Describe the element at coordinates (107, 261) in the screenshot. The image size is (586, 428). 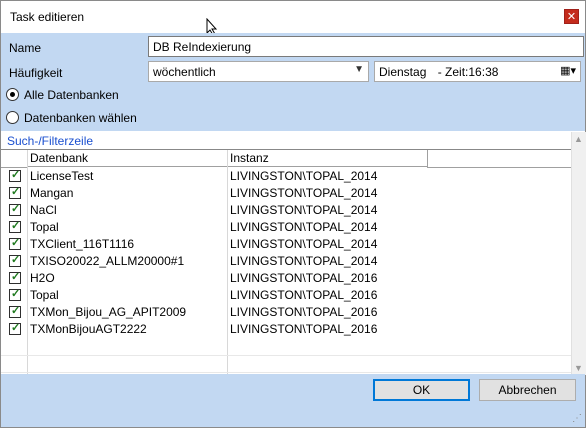
I see `database-cell: TXISO20022_ALLM20000#1` at that location.